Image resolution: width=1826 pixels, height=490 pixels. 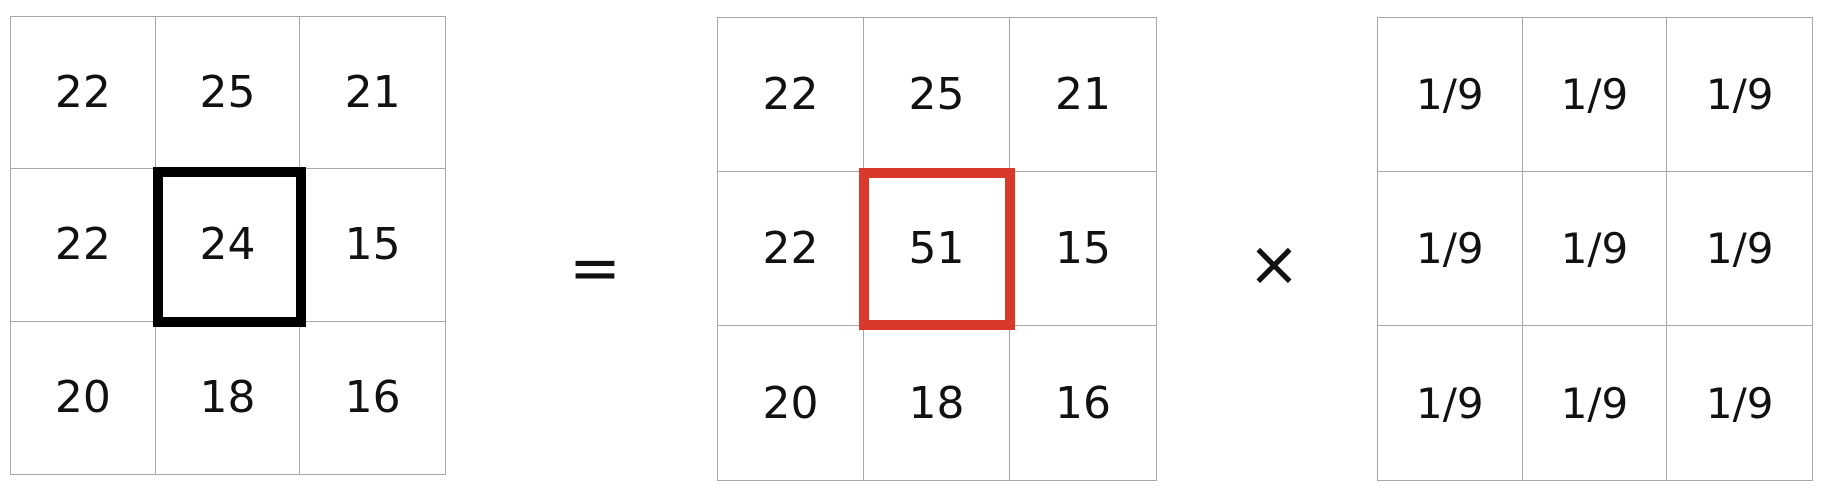 I want to click on input-cell: 20, so click(x=791, y=403).